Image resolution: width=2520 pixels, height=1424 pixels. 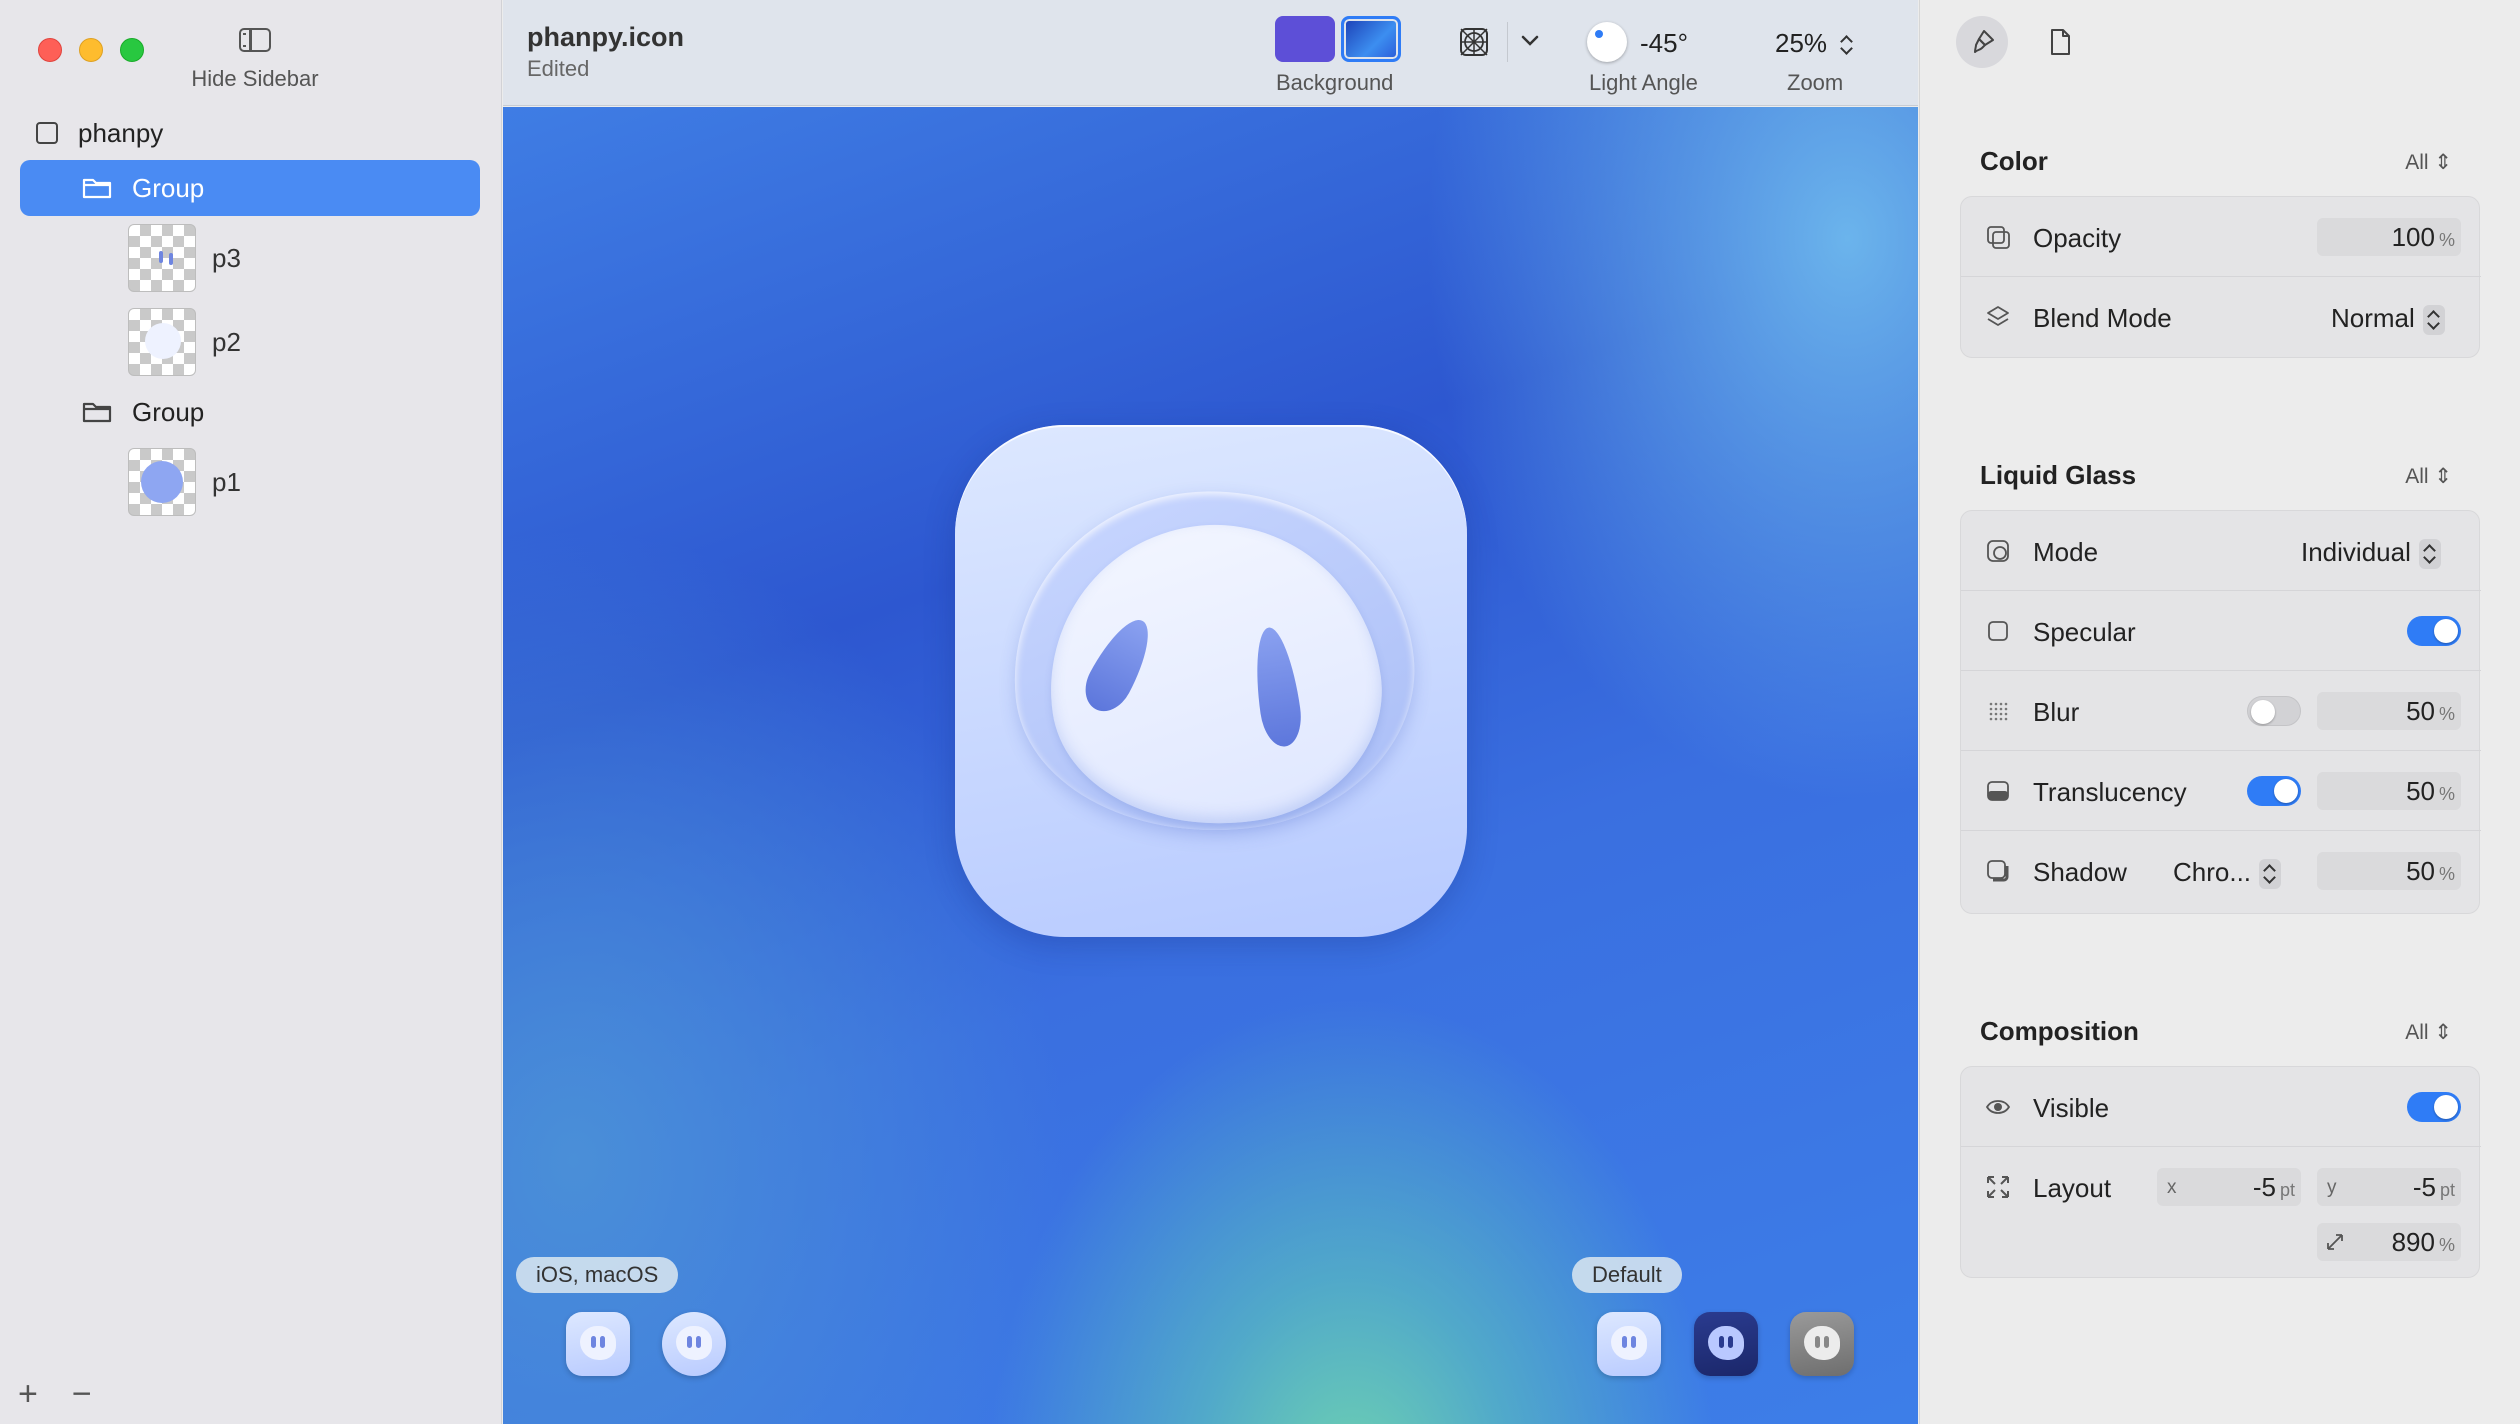 What do you see at coordinates (1847, 45) in the screenshot?
I see `zoom-stepper-icon` at bounding box center [1847, 45].